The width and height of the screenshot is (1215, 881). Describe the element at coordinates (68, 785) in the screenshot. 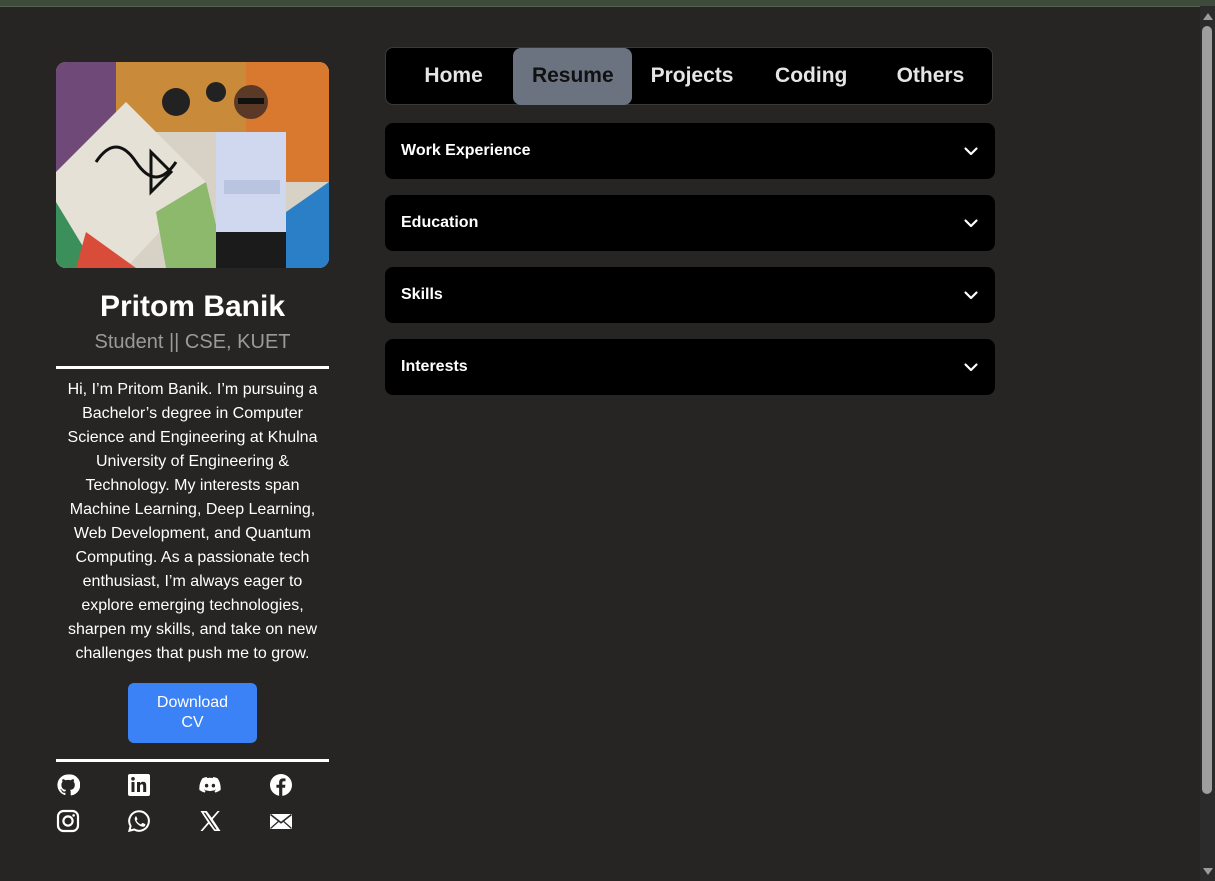

I see `github-icon` at that location.